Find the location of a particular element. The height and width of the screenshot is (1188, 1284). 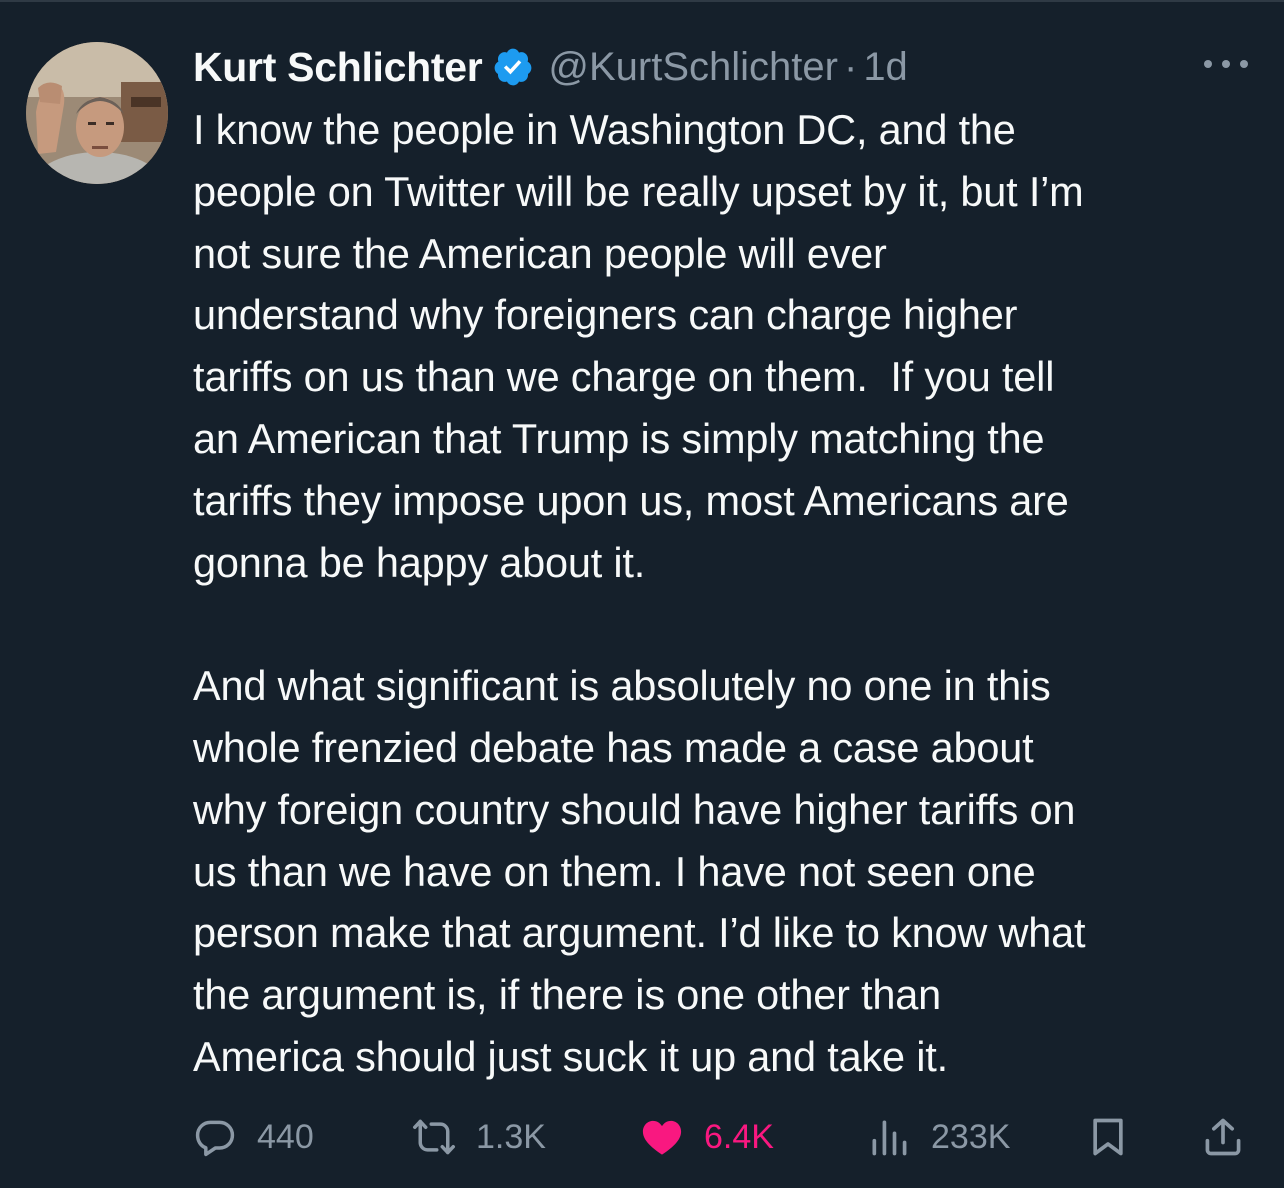

reply-button: 440 is located at coordinates (253, 1137).